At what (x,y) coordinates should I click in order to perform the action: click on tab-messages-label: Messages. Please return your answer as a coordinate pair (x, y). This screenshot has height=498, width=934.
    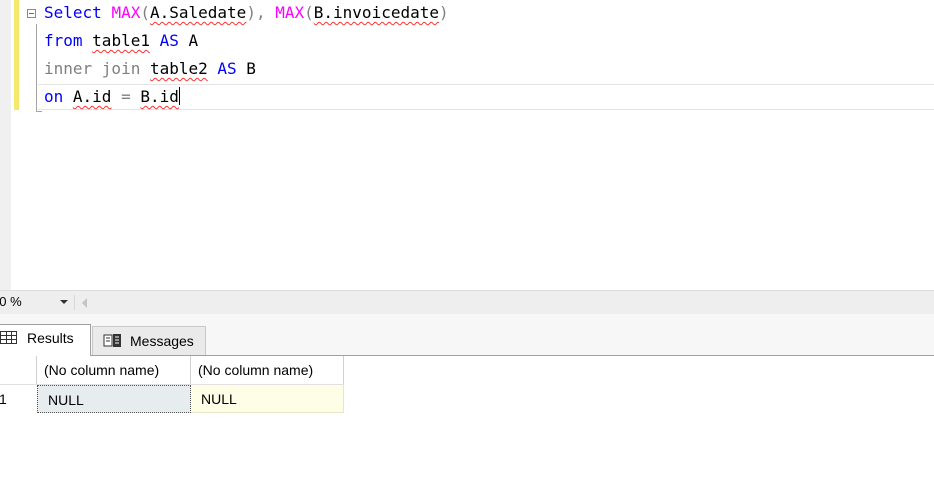
    Looking at the image, I should click on (162, 341).